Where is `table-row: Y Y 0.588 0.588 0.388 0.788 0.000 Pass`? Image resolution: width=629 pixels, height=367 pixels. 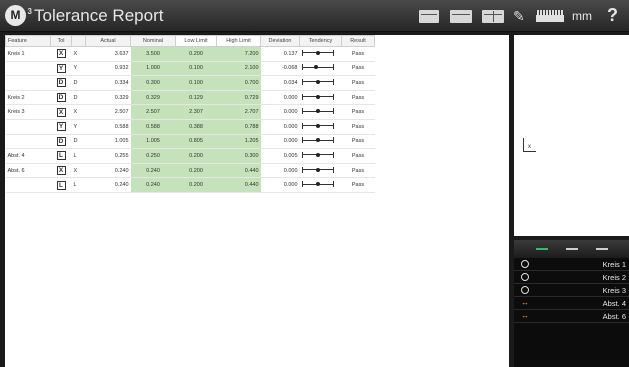 table-row: Y Y 0.588 0.588 0.388 0.788 0.000 Pass is located at coordinates (190, 127).